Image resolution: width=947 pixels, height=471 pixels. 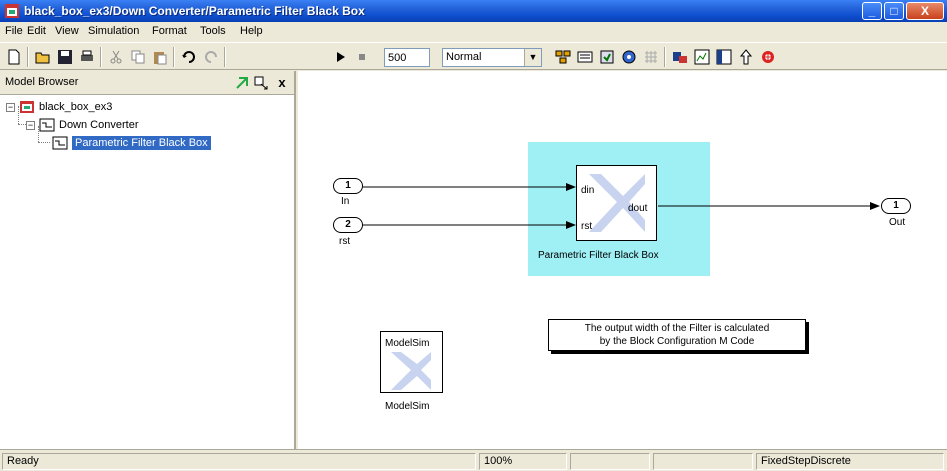 I want to click on menu-help: Help, so click(x=251, y=31).